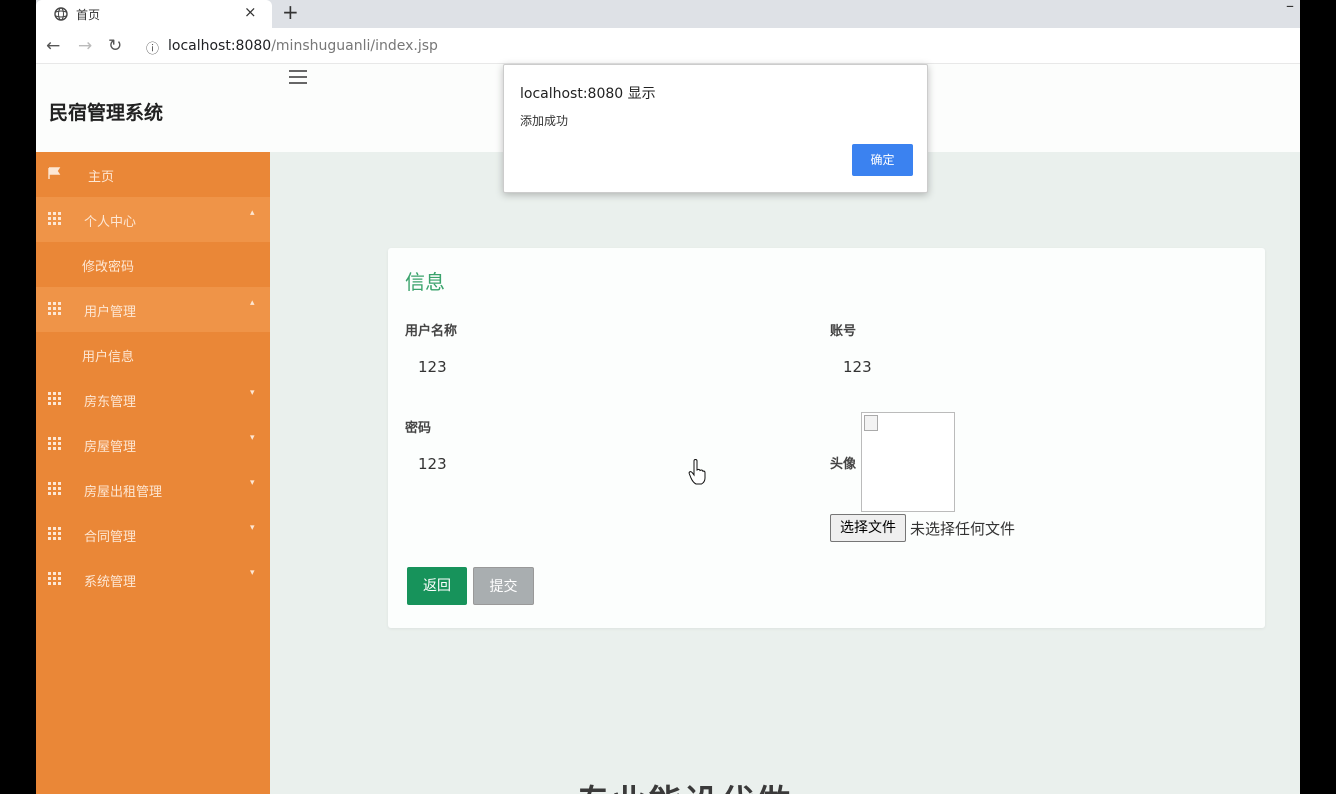 The image size is (1336, 794). I want to click on app-title: 民宿管理系统, so click(106, 113).